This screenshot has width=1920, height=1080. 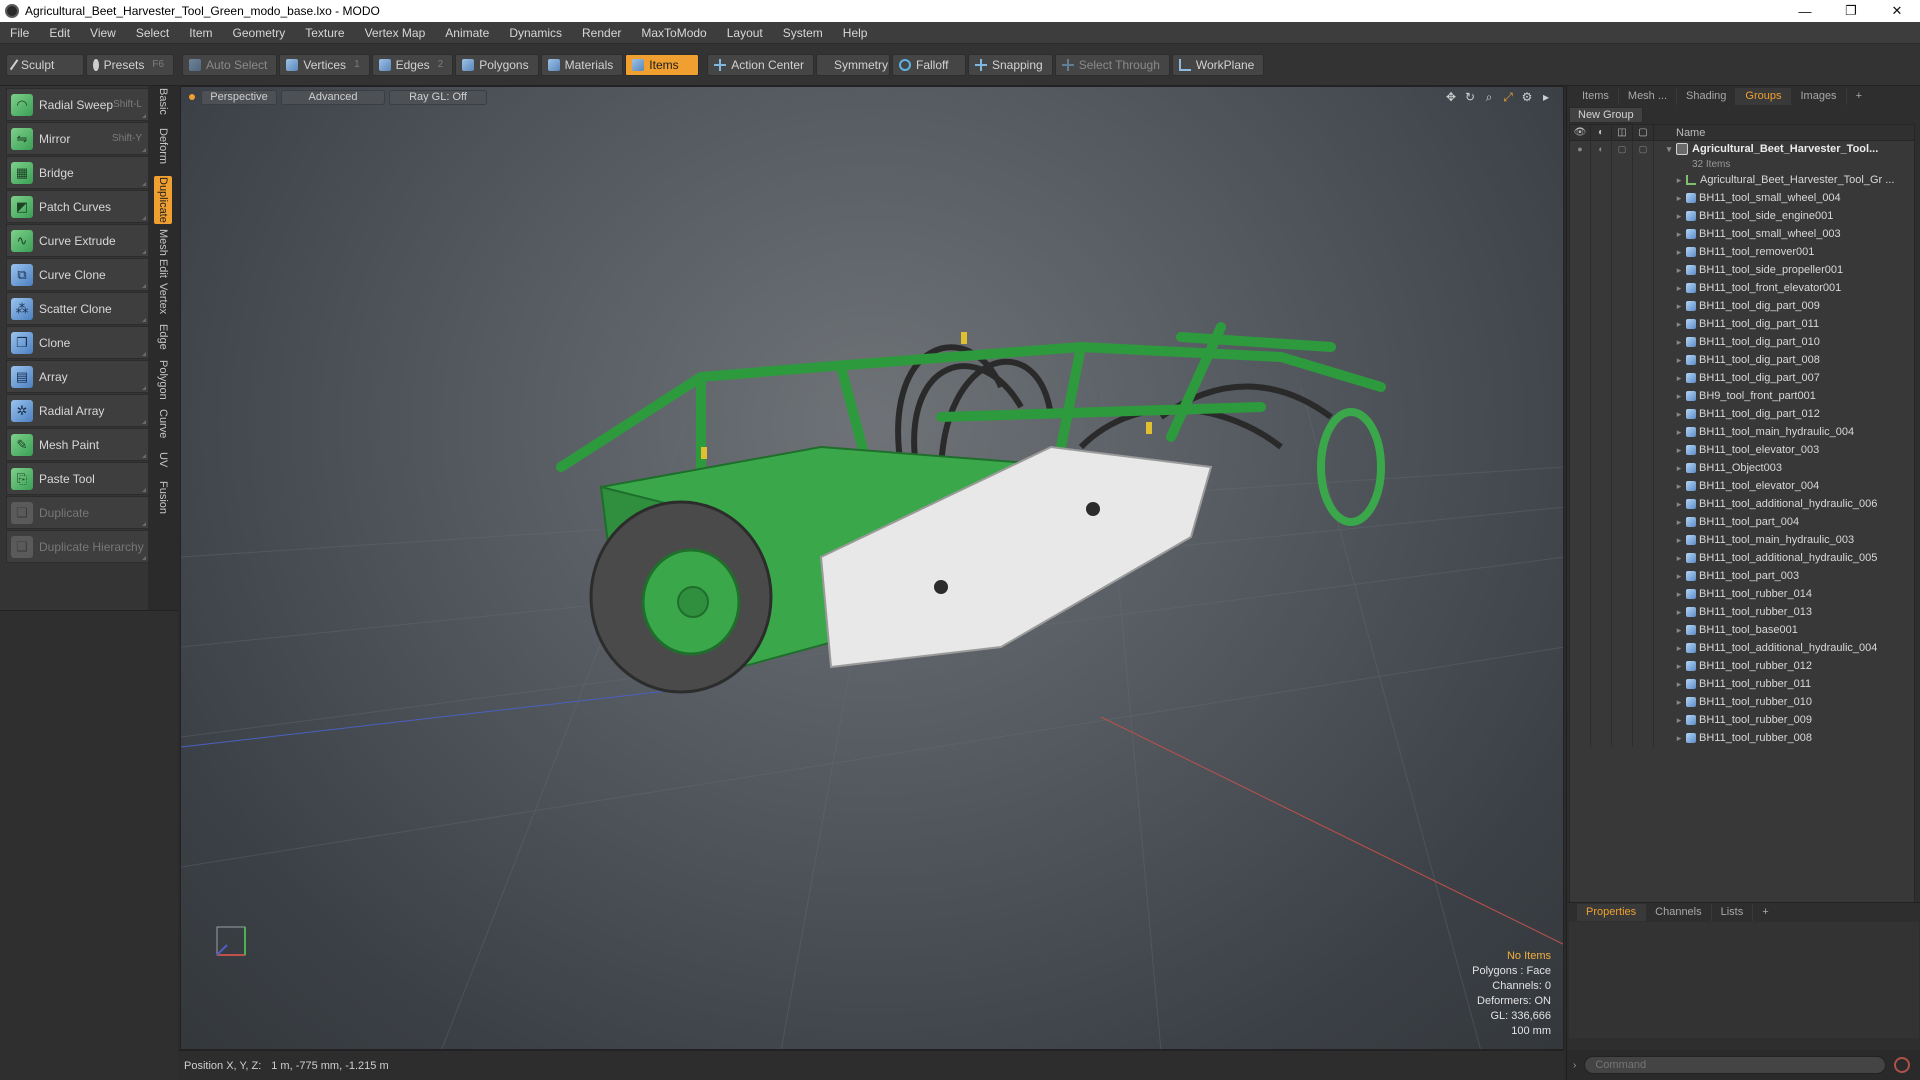 What do you see at coordinates (803, 33) in the screenshot?
I see `menu-system: System` at bounding box center [803, 33].